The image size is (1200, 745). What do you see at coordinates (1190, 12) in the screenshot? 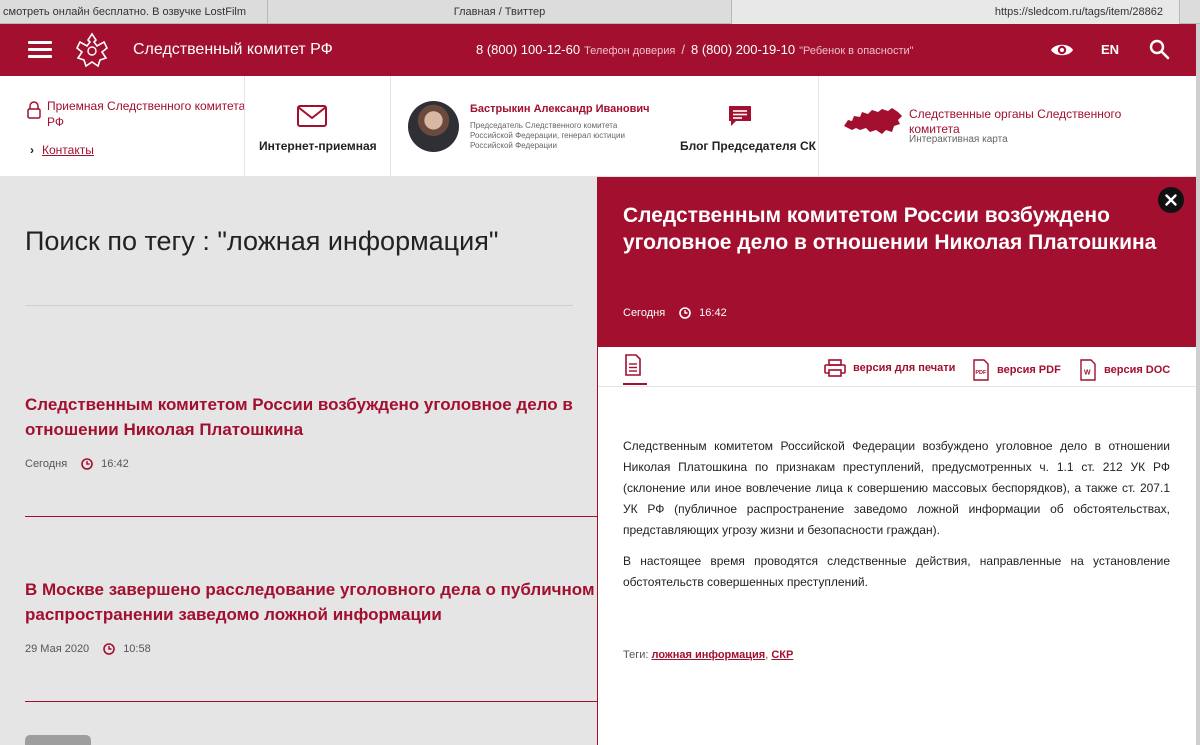
I see `browser-tab-empty` at bounding box center [1190, 12].